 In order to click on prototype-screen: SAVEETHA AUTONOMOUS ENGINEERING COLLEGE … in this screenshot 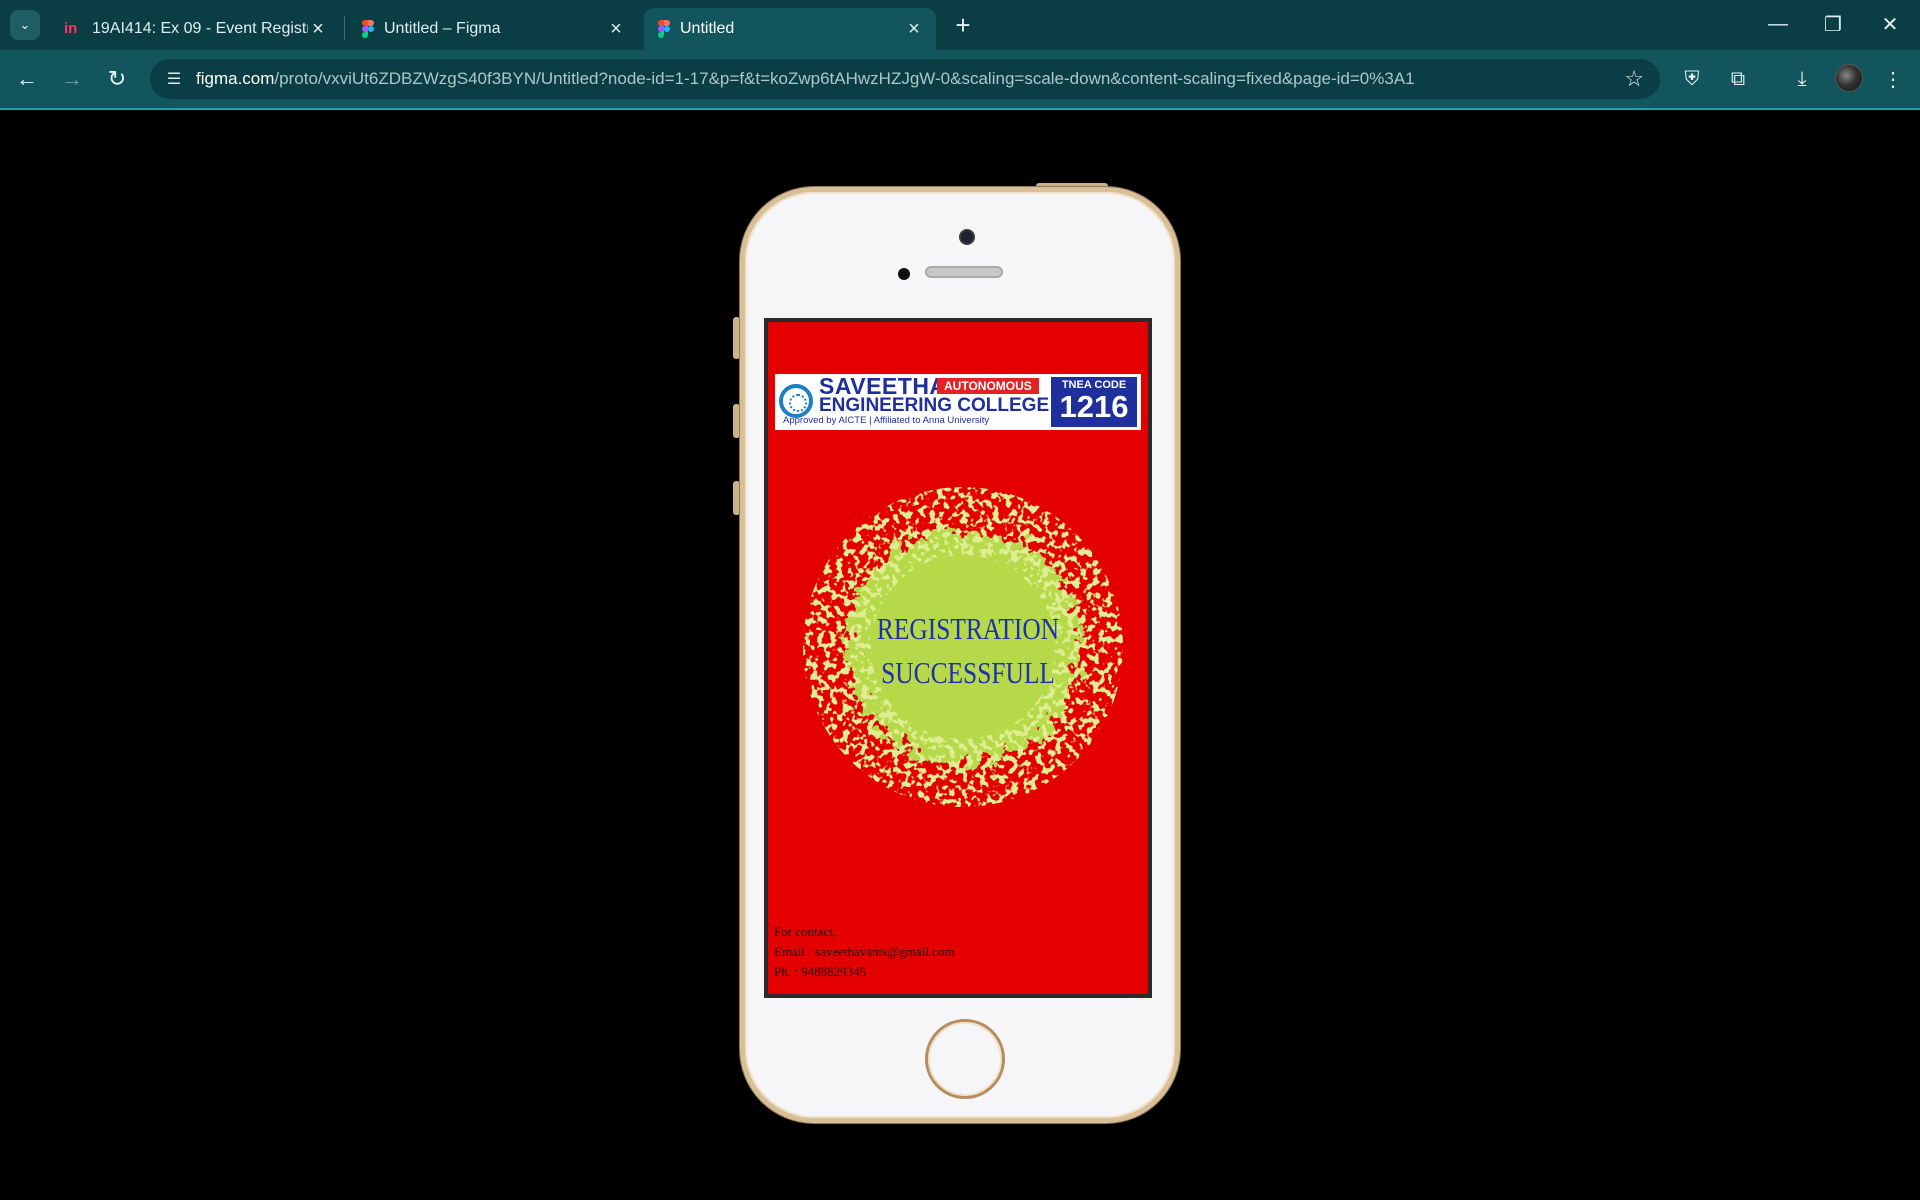, I will do `click(958, 658)`.